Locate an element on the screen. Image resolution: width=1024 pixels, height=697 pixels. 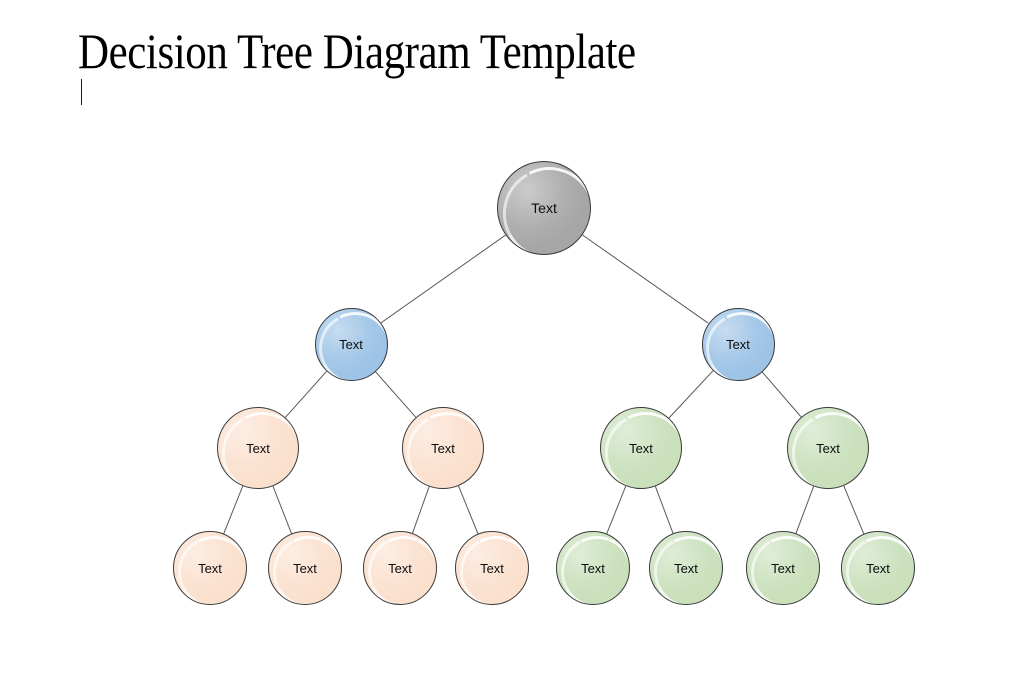
tree-node-n2a: Text is located at coordinates (641, 448).